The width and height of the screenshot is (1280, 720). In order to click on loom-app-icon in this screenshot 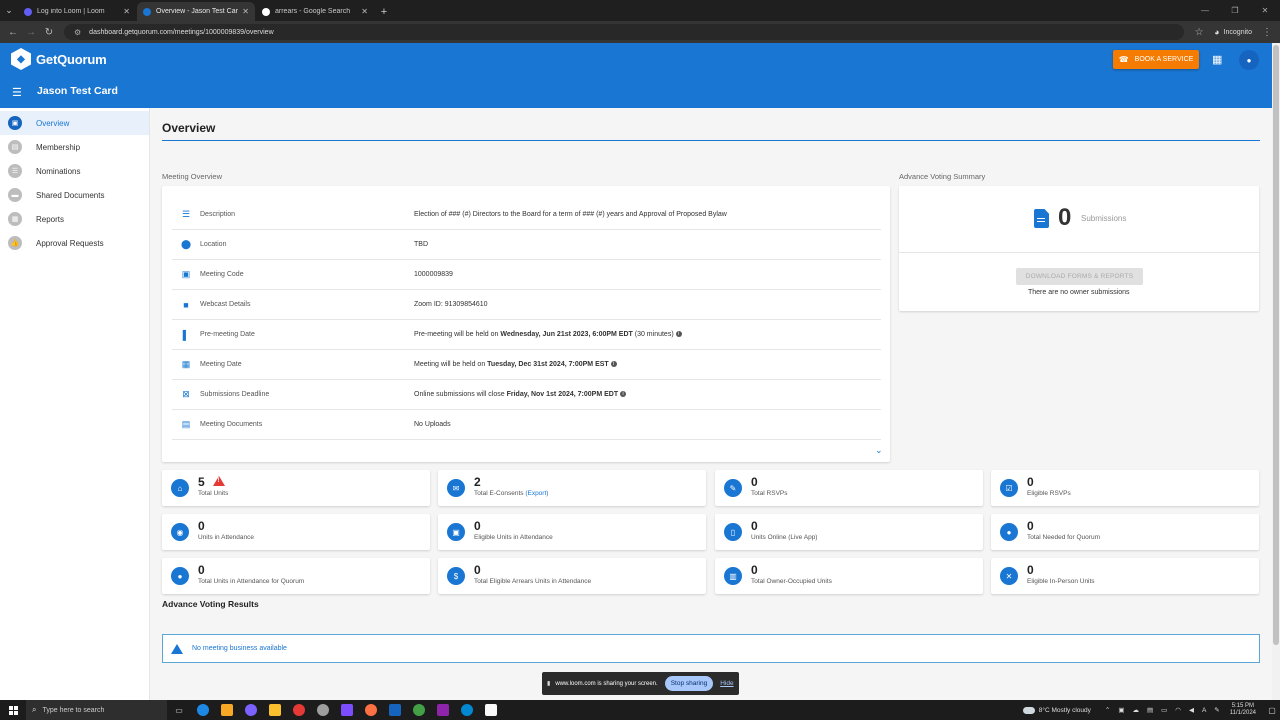, I will do `click(347, 710)`.